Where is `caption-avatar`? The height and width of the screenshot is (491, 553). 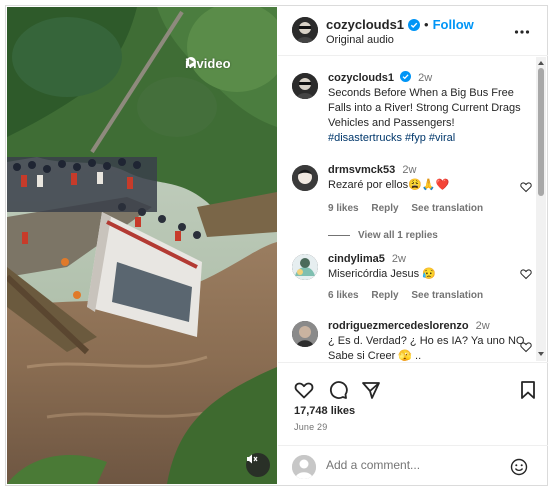
caption-avatar is located at coordinates (305, 86).